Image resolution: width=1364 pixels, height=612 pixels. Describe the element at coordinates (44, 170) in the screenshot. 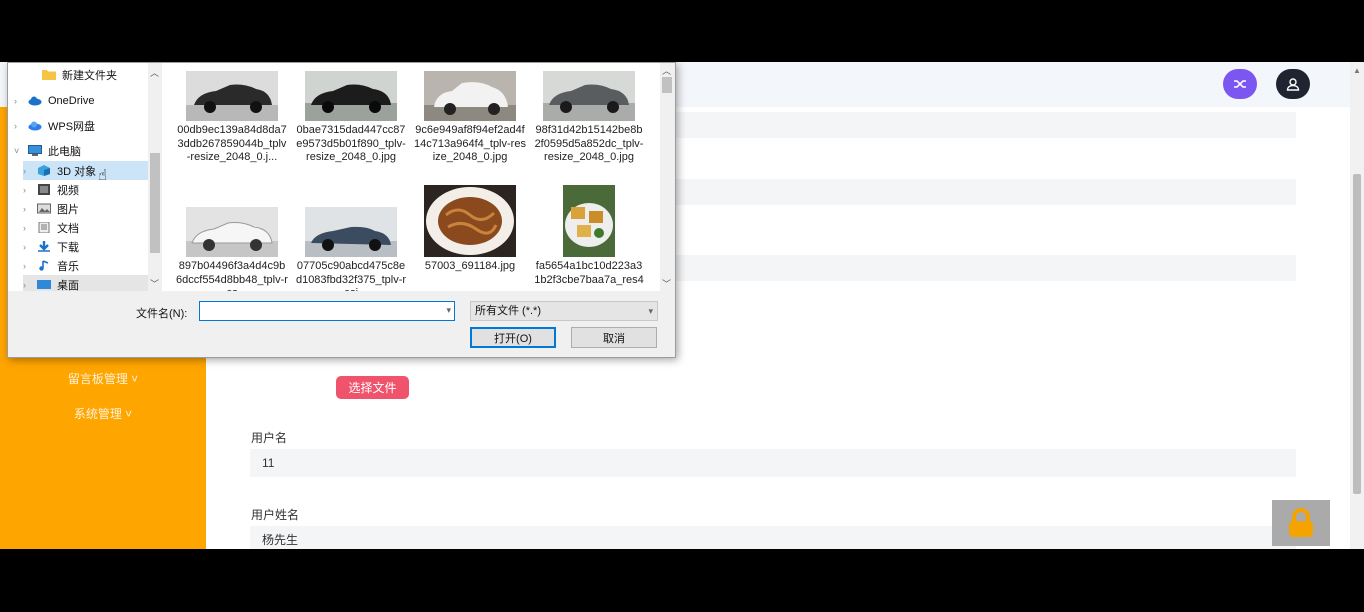

I see `cube-icon` at that location.